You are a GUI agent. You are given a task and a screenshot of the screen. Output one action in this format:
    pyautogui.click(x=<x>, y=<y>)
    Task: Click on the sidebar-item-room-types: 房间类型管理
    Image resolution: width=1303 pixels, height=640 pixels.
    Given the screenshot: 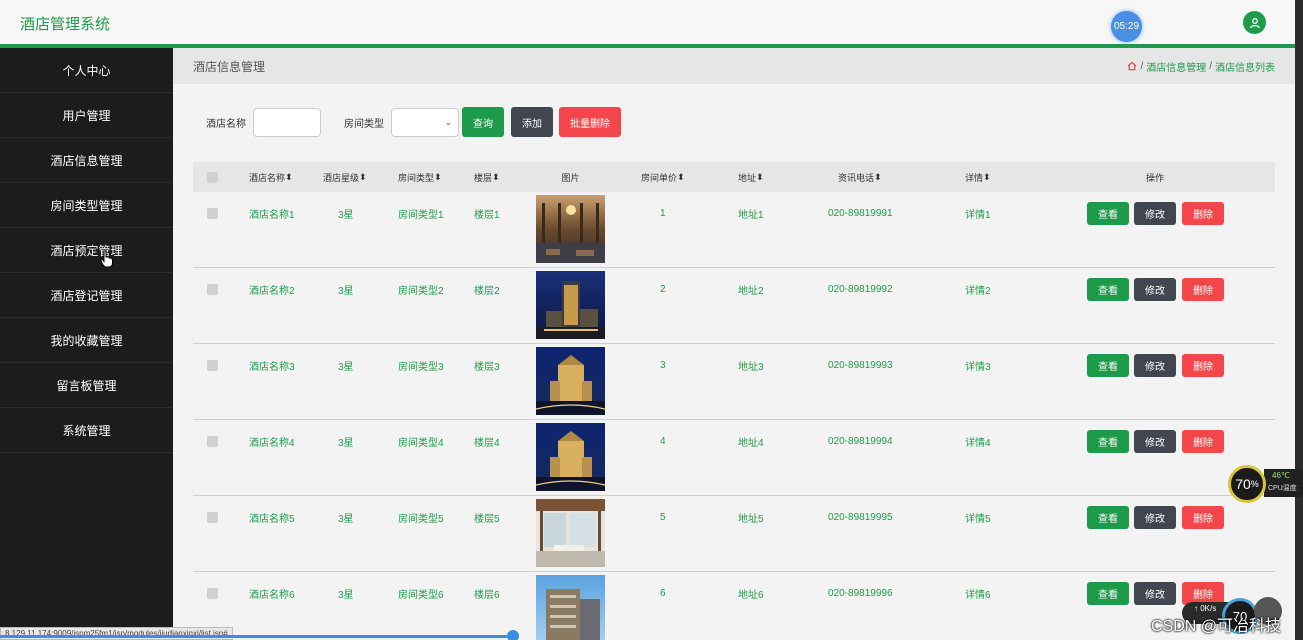 What is the action you would take?
    pyautogui.click(x=86, y=205)
    